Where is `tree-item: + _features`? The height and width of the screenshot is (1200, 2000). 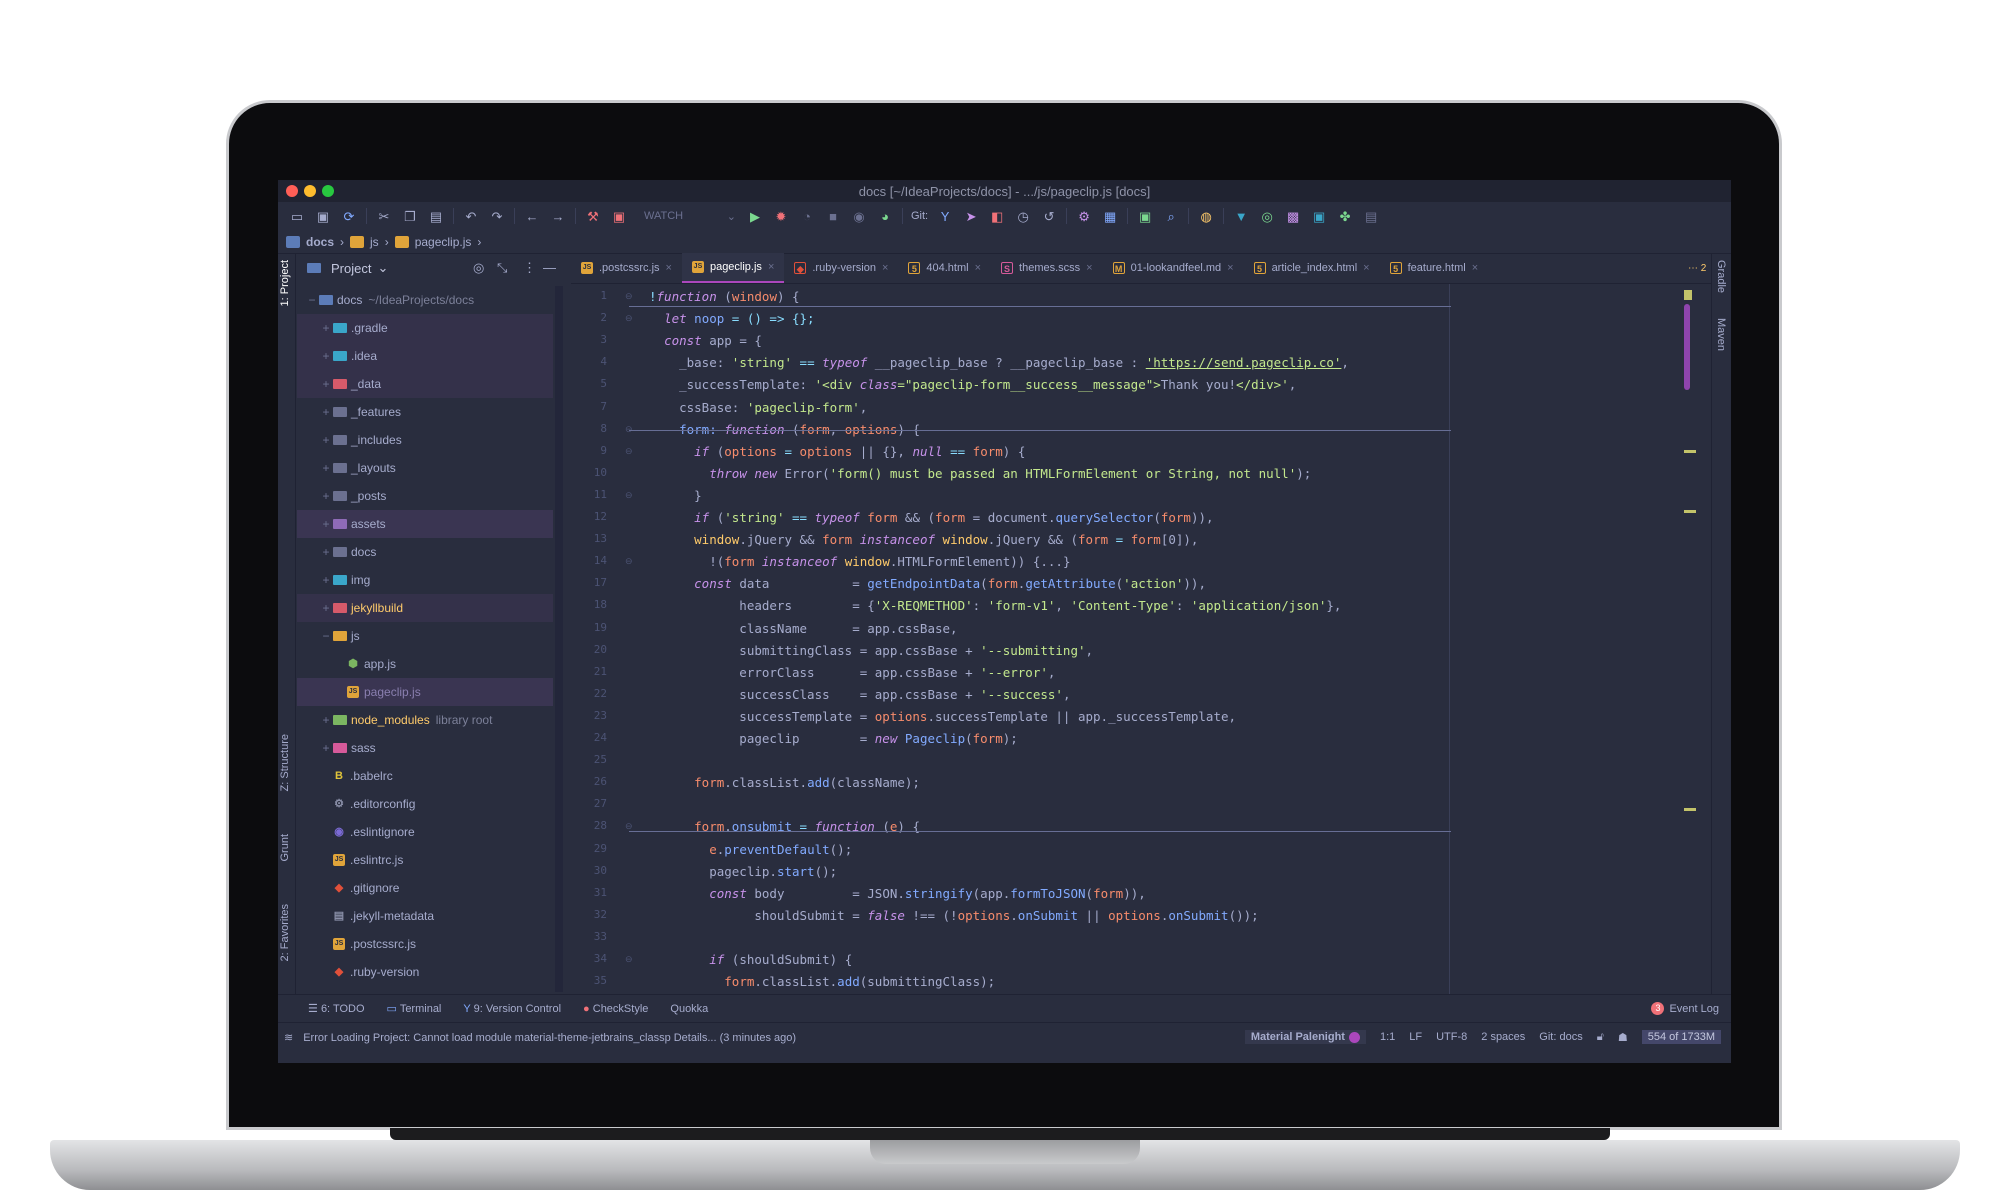 tree-item: + _features is located at coordinates (425, 412).